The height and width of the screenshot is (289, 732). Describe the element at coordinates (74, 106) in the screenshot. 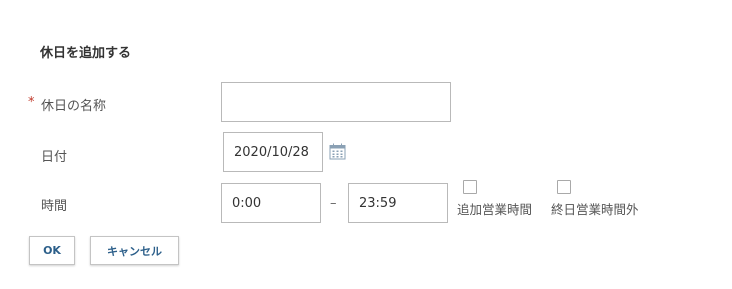

I see `holiday-name-label: 休日の名称` at that location.